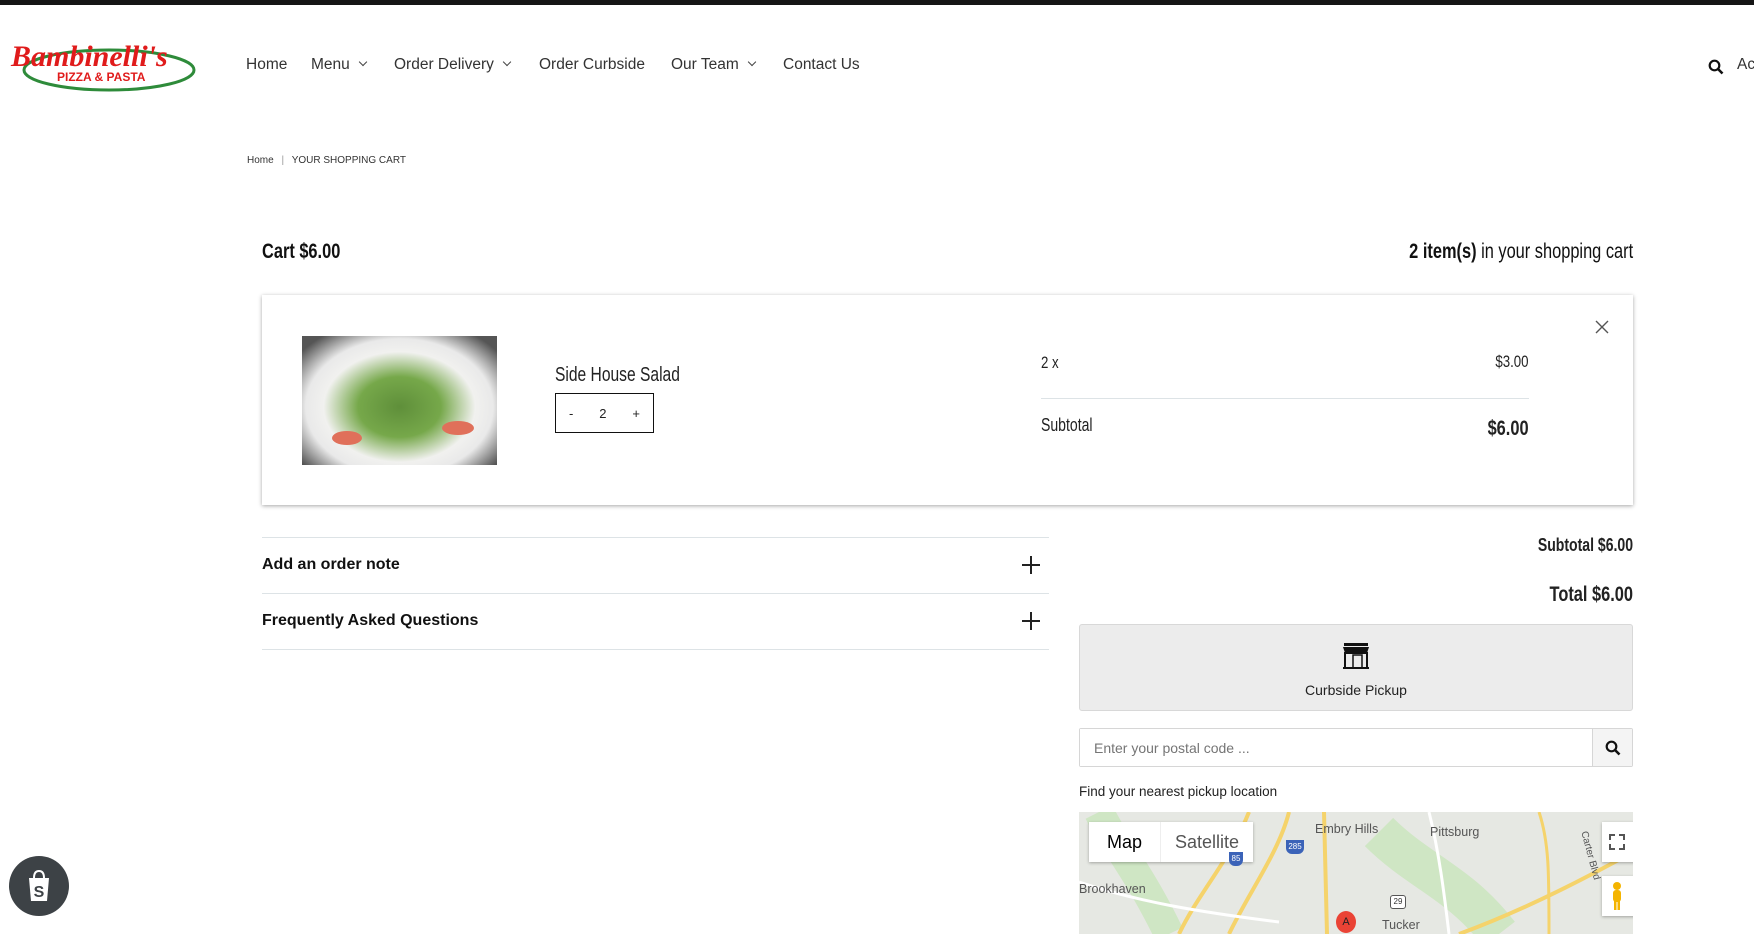  I want to click on summary-subtotal: Subtotal $6.00, so click(1572, 545).